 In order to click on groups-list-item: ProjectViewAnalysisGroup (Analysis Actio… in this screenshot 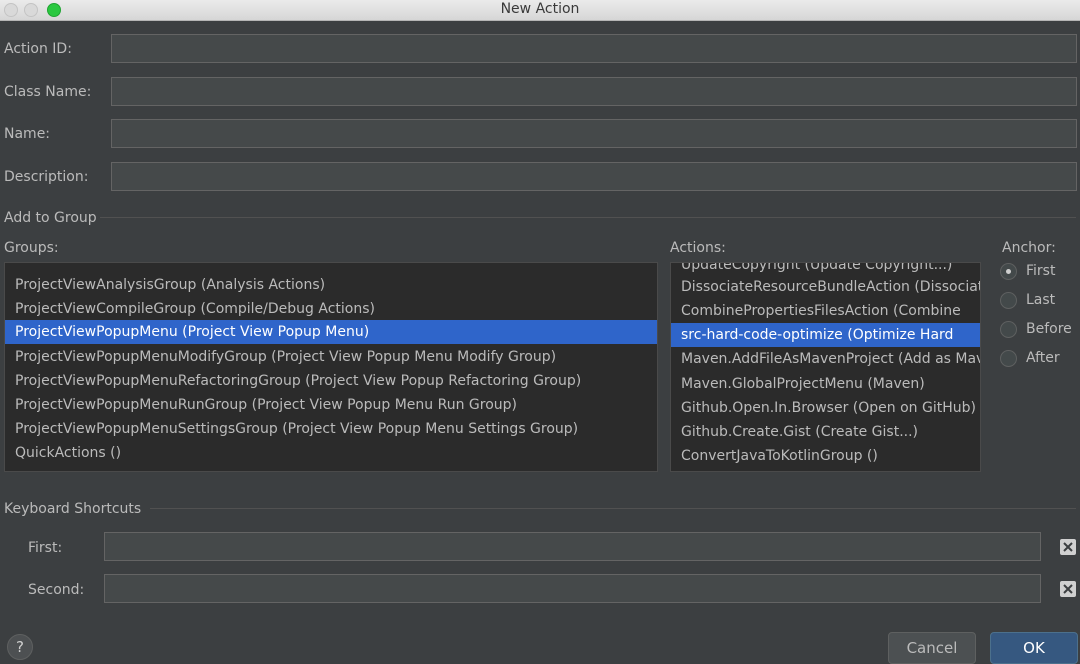, I will do `click(331, 285)`.